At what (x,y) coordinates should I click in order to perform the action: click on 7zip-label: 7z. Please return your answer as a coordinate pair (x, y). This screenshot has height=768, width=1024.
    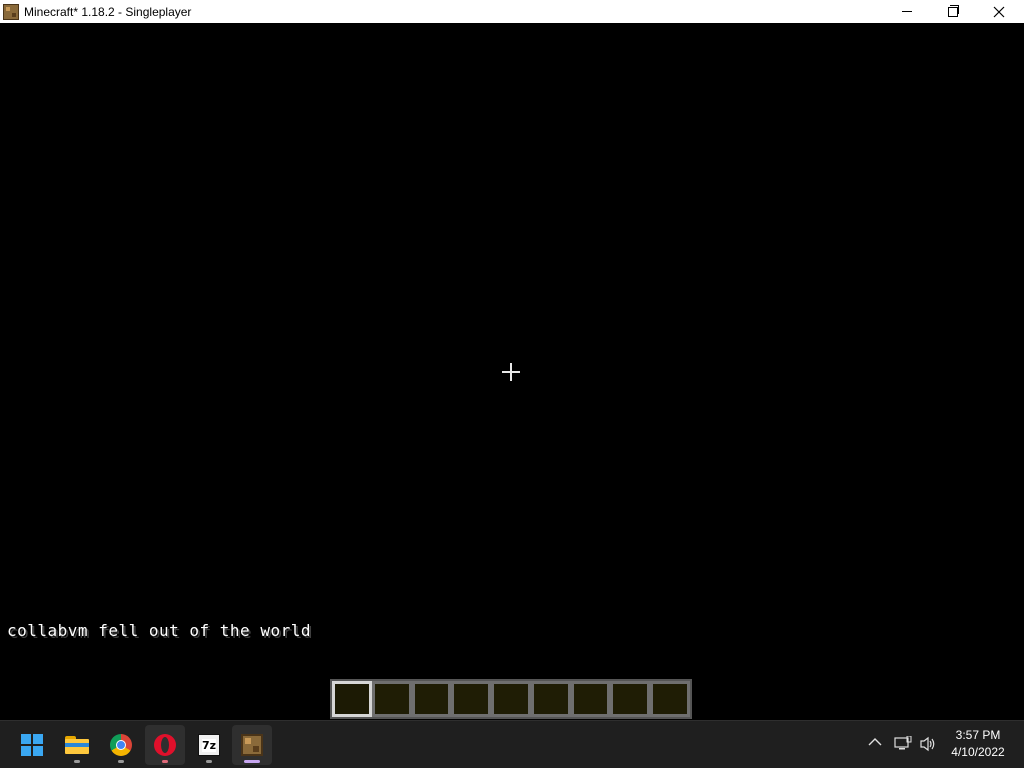
    Looking at the image, I should click on (209, 745).